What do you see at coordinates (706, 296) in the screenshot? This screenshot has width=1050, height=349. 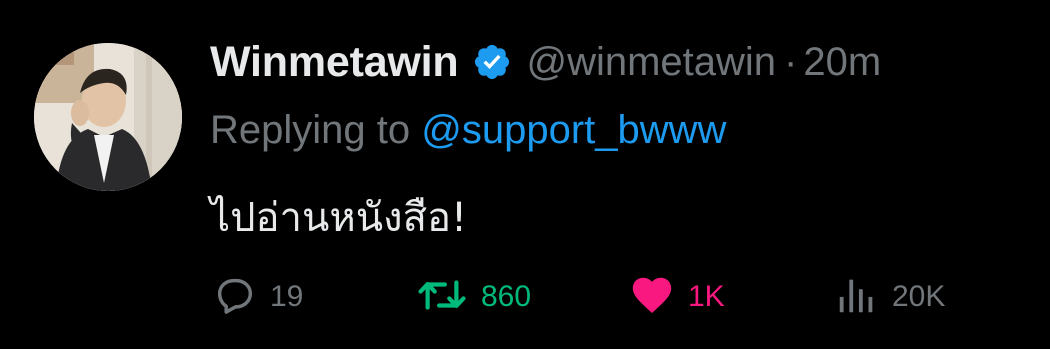 I see `like-count: 1K` at bounding box center [706, 296].